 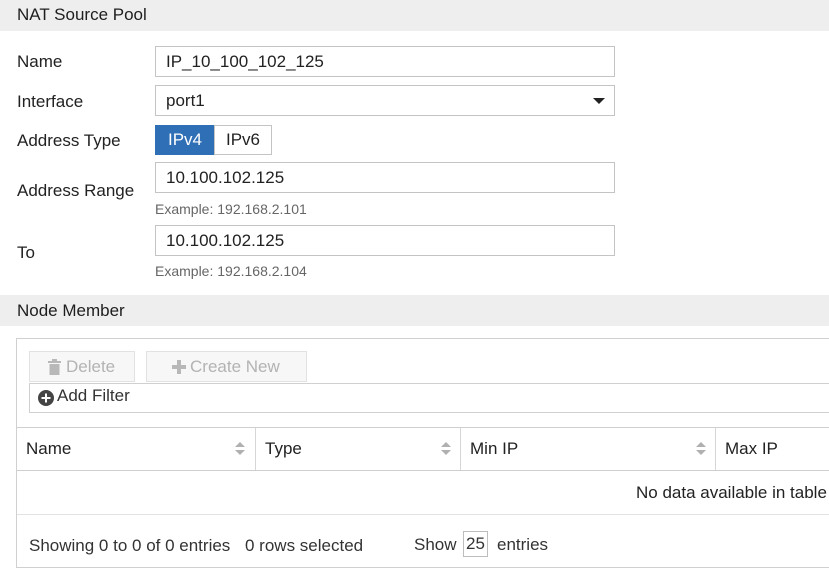 What do you see at coordinates (179, 367) in the screenshot?
I see `plus-icon` at bounding box center [179, 367].